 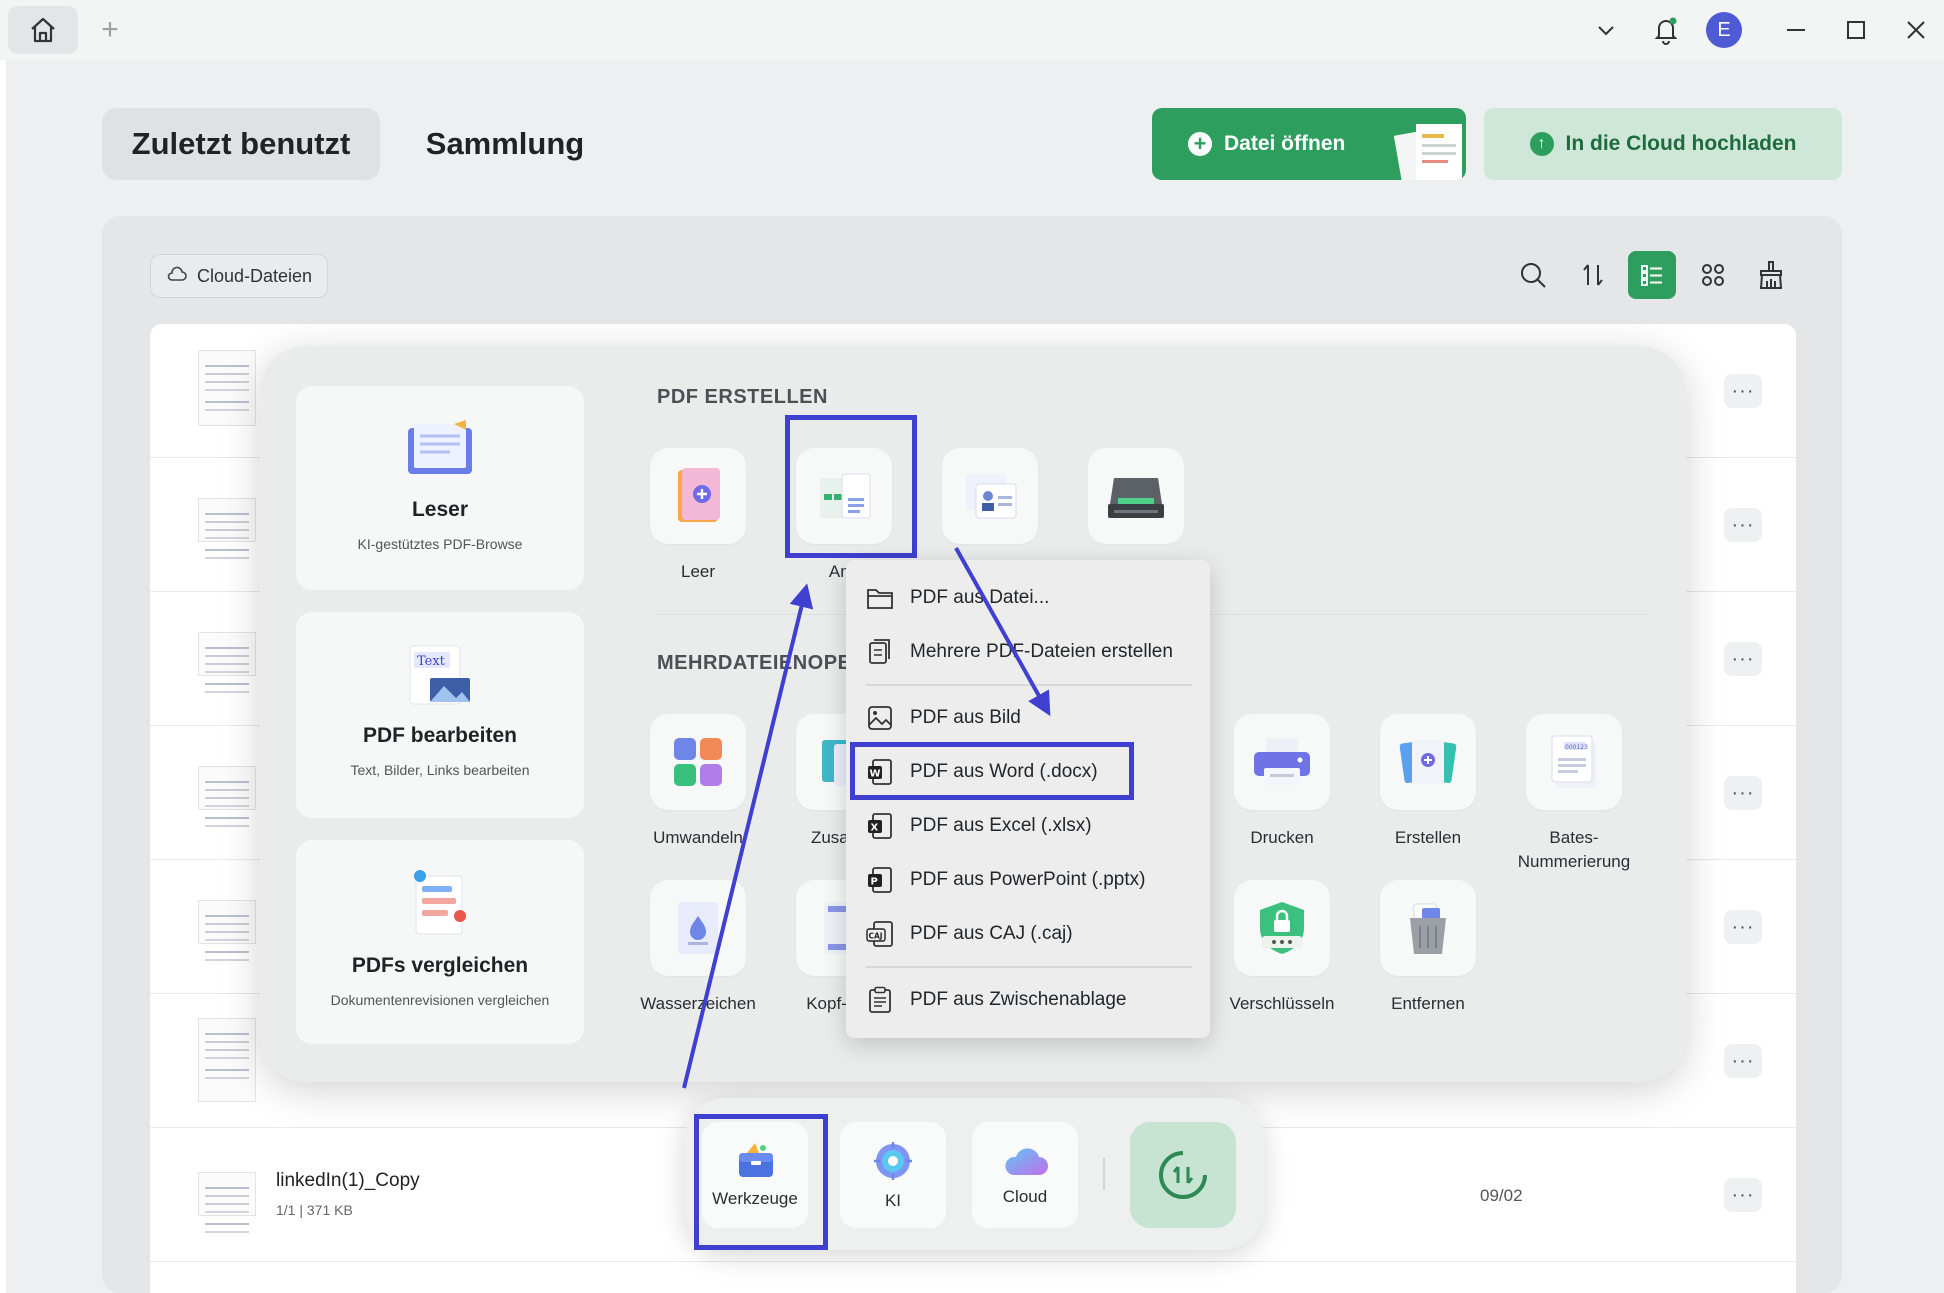 I want to click on ai-icon, so click(x=893, y=1161).